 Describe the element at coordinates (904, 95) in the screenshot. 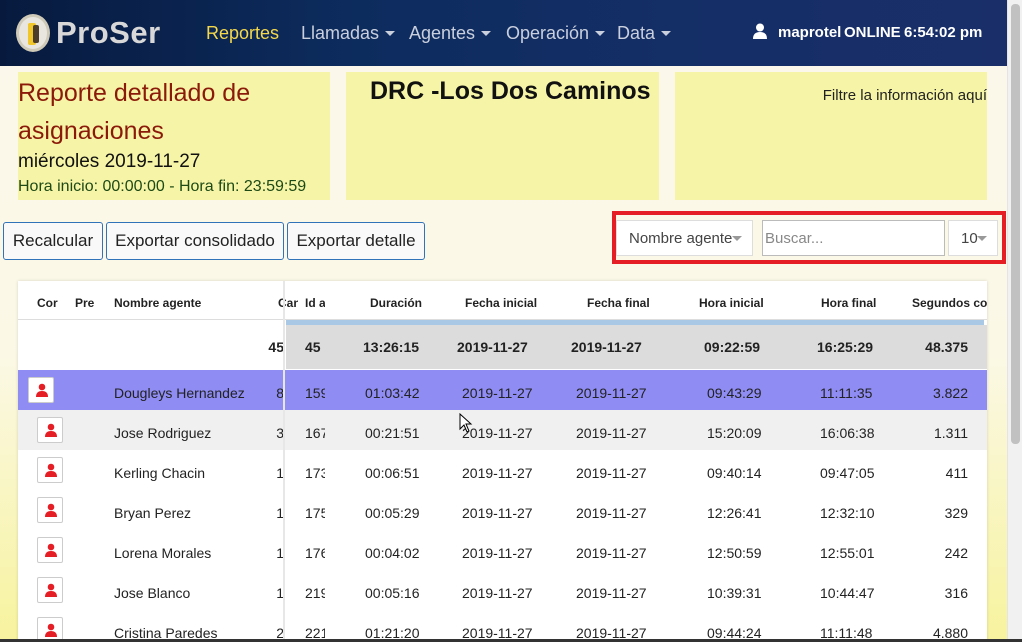

I see `filter-hint: Filtre la información aquí` at that location.